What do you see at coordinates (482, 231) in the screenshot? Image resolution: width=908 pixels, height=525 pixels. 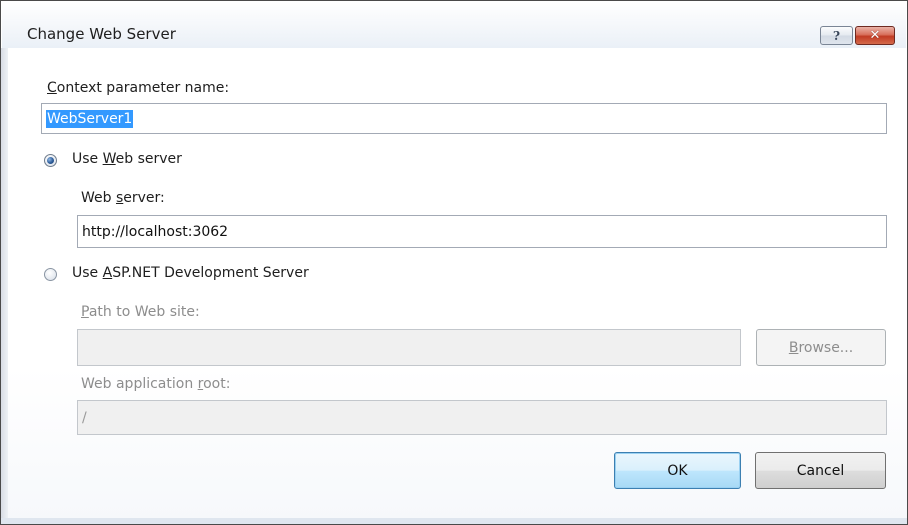 I see `web-server-input: http://localhost:3062` at bounding box center [482, 231].